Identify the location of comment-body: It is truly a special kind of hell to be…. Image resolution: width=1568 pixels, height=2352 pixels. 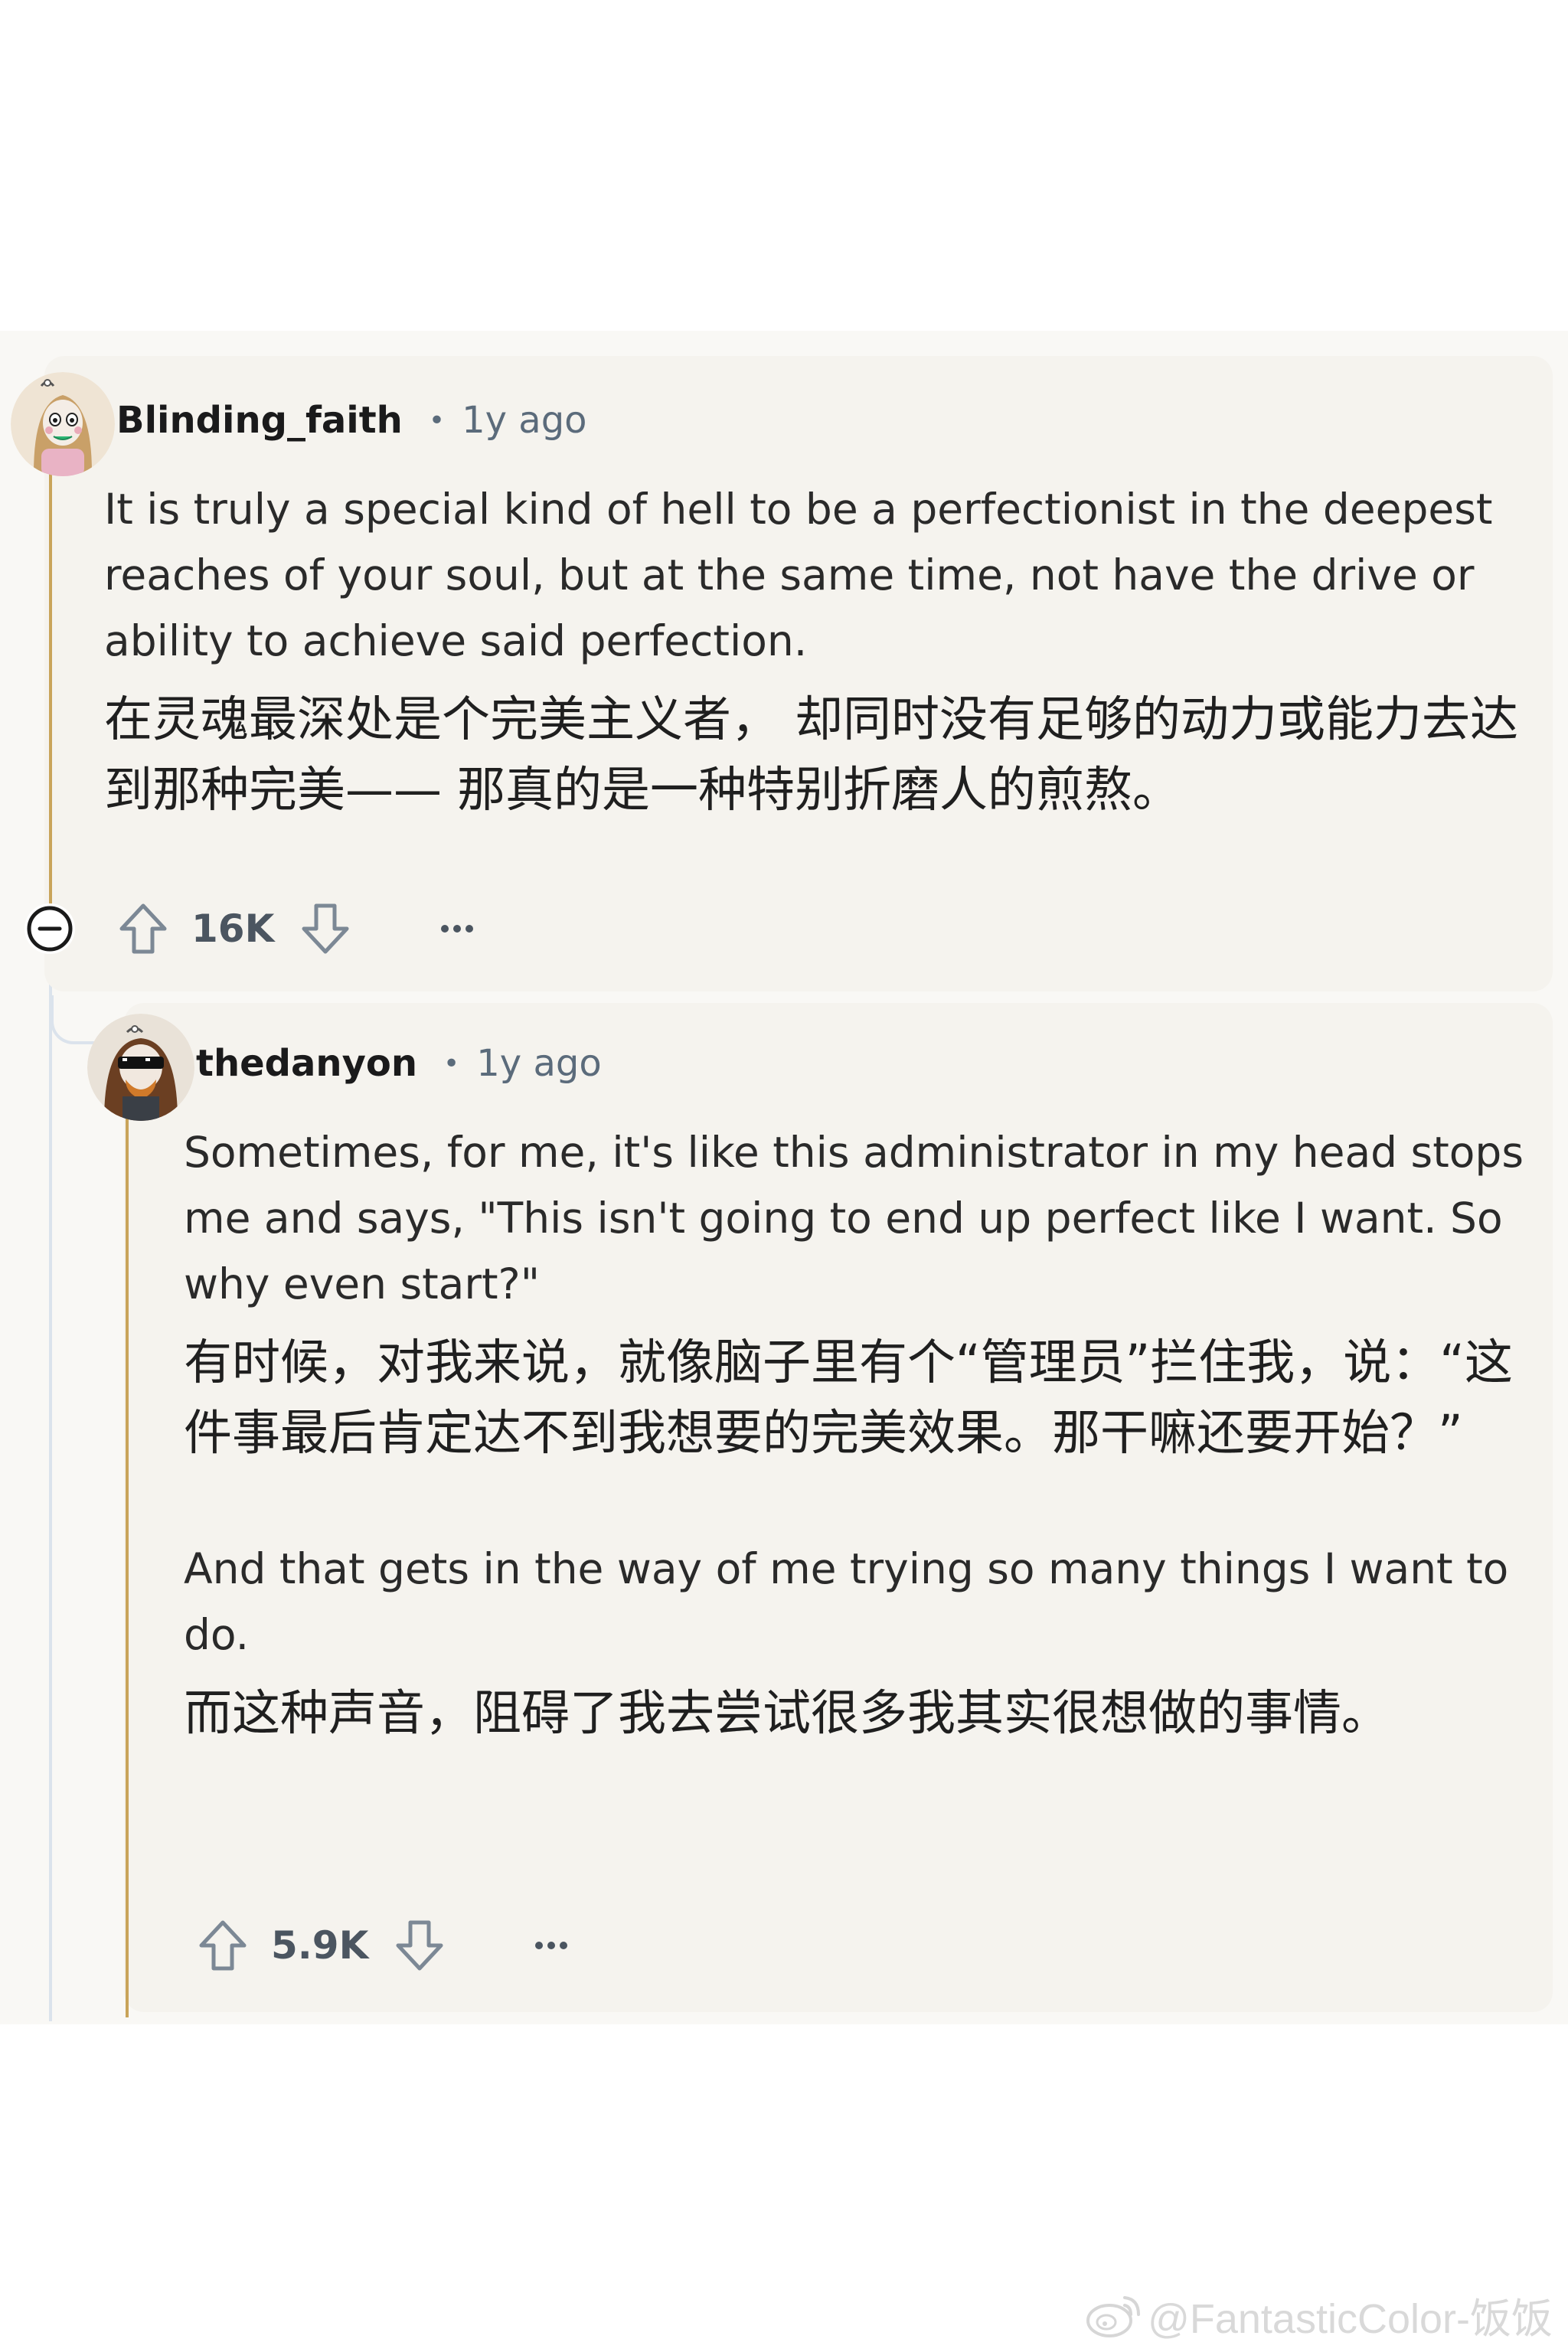
(824, 650).